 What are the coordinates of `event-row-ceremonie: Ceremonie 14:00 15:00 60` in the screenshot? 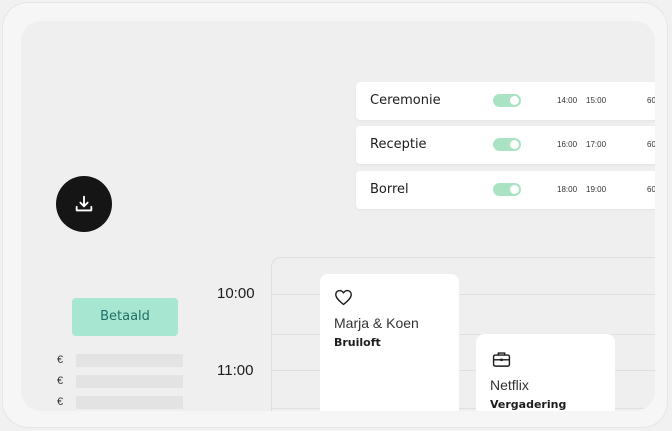 It's located at (505, 101).